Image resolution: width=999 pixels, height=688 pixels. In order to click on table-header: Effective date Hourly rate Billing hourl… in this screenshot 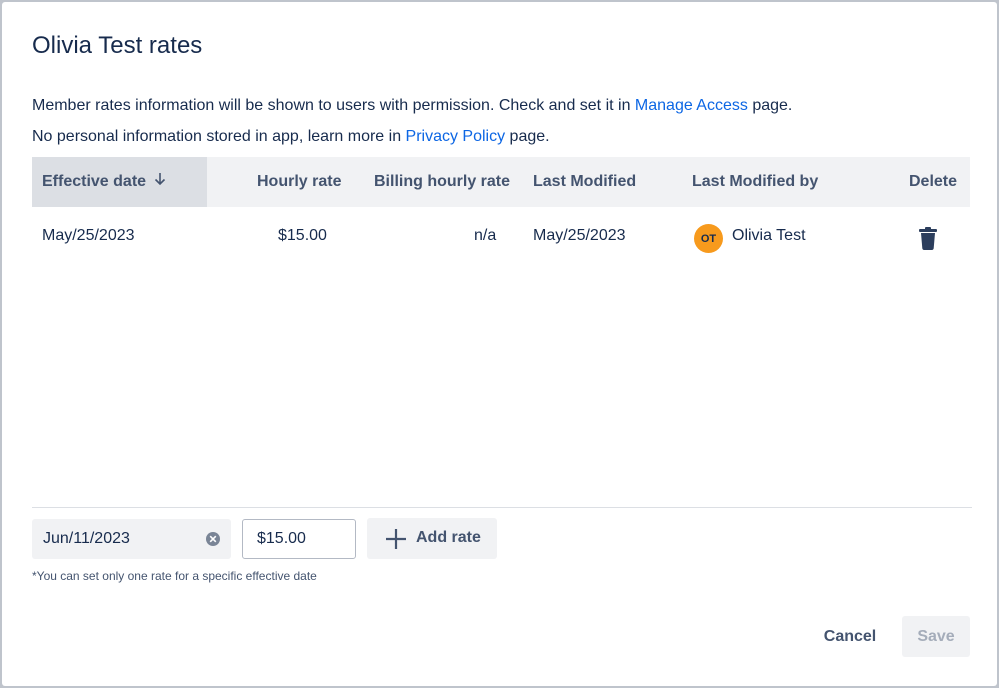, I will do `click(501, 182)`.